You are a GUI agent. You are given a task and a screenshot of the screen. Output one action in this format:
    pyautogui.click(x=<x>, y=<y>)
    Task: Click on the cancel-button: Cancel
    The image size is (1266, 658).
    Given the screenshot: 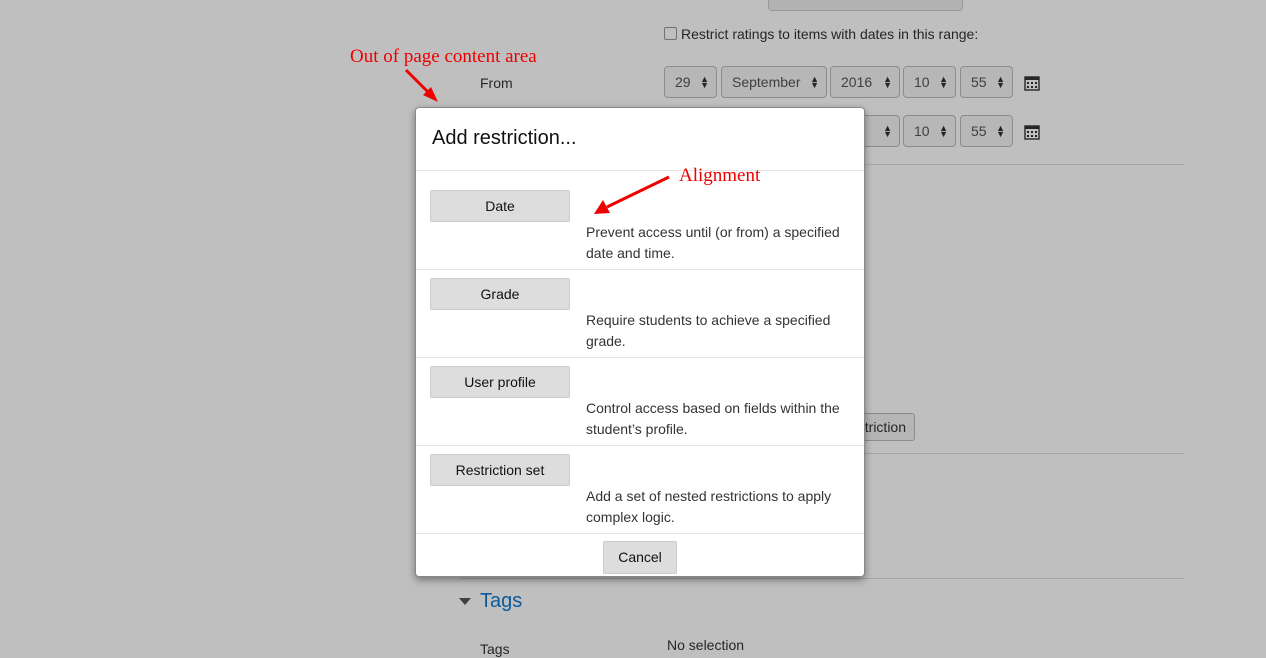 What is the action you would take?
    pyautogui.click(x=640, y=557)
    